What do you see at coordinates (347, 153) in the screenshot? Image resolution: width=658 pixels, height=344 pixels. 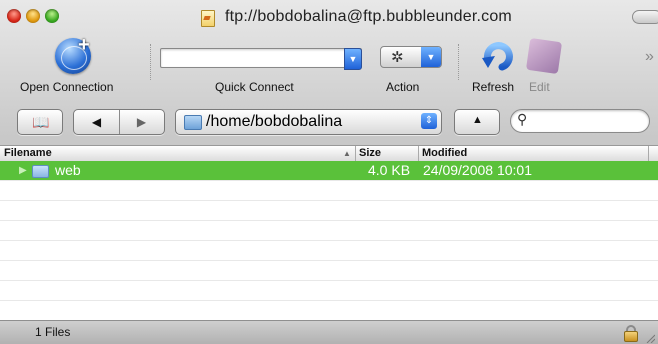 I see `sort-ascending-icon: ▲` at bounding box center [347, 153].